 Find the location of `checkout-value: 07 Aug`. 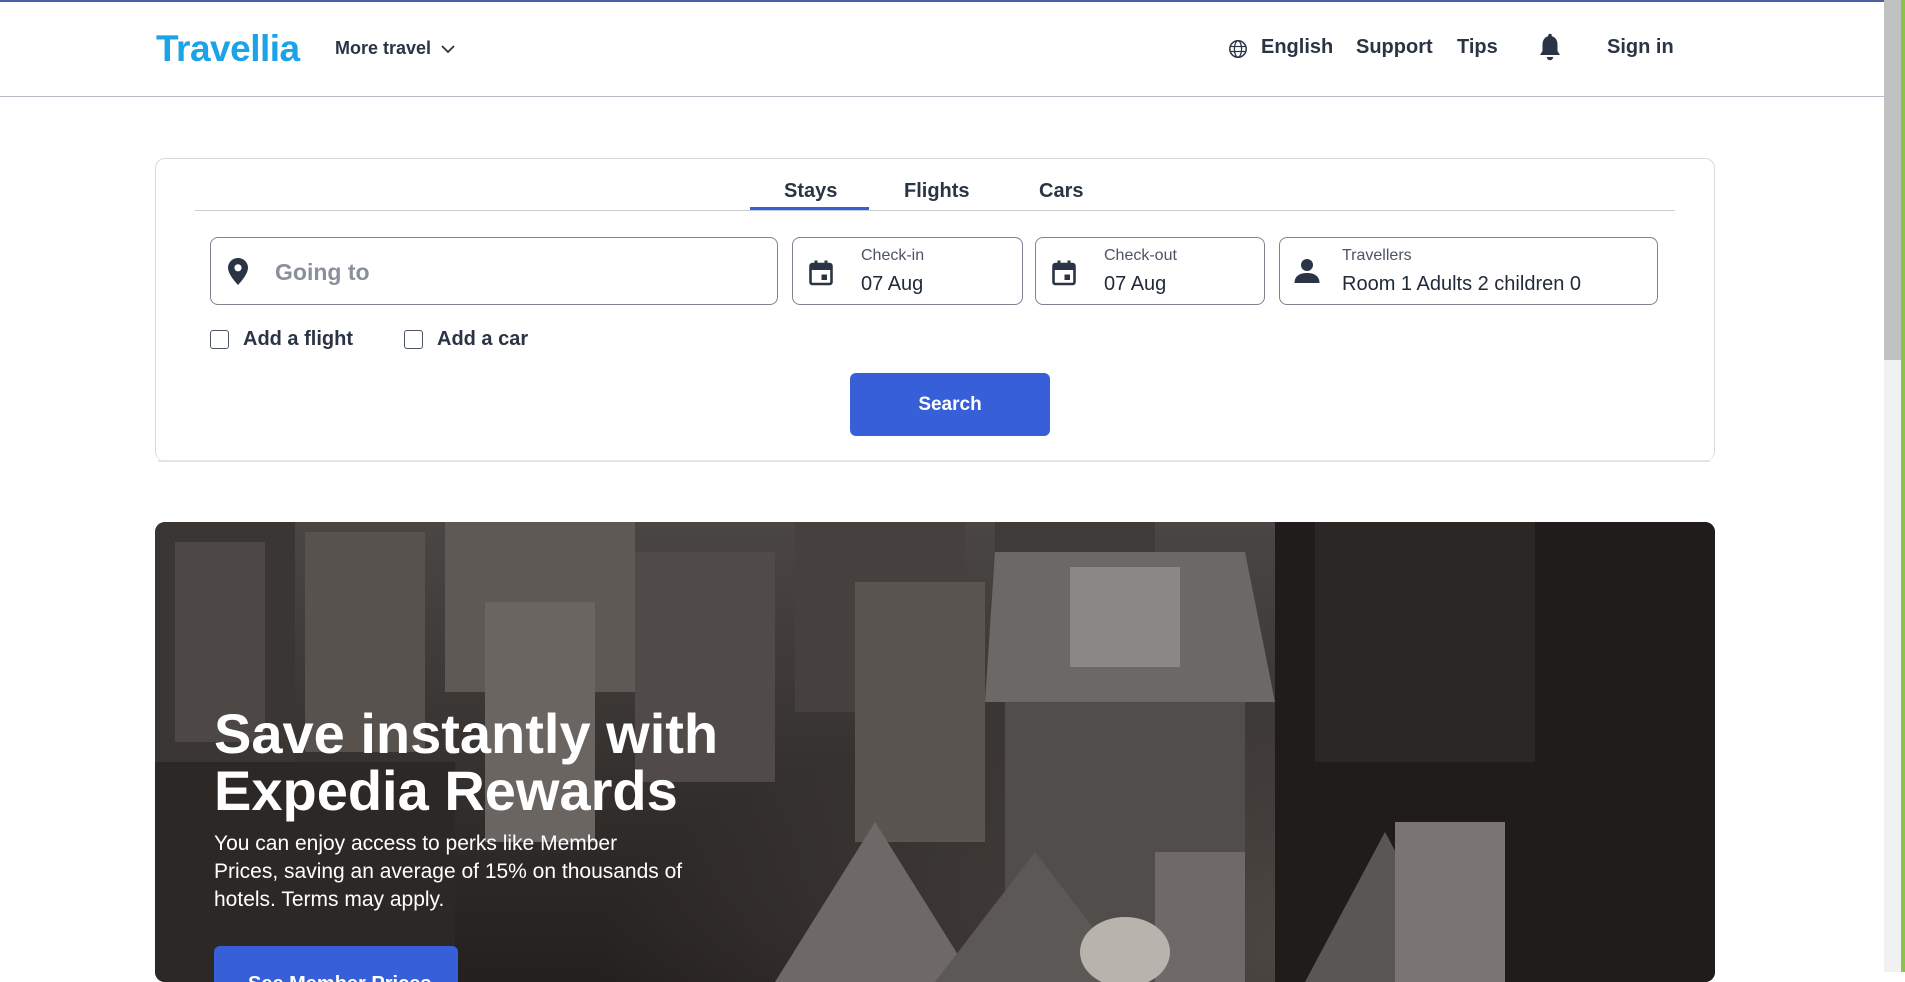

checkout-value: 07 Aug is located at coordinates (1135, 284).